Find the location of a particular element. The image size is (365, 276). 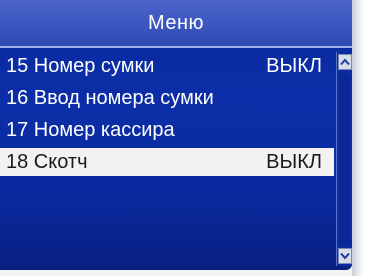

scroll-up-button is located at coordinates (345, 62).